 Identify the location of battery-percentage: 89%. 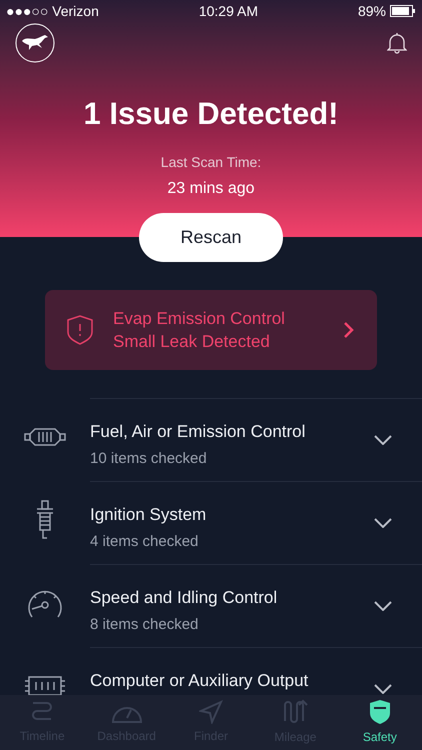
(372, 11).